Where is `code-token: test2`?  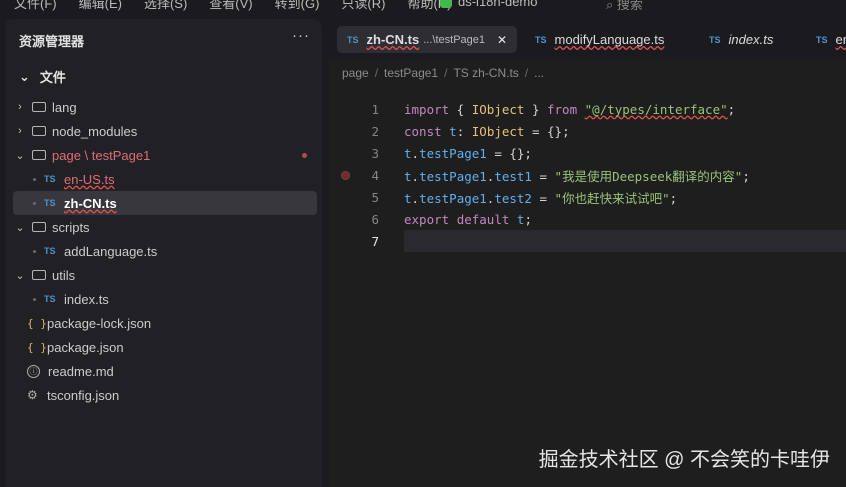
code-token: test2 is located at coordinates (513, 198).